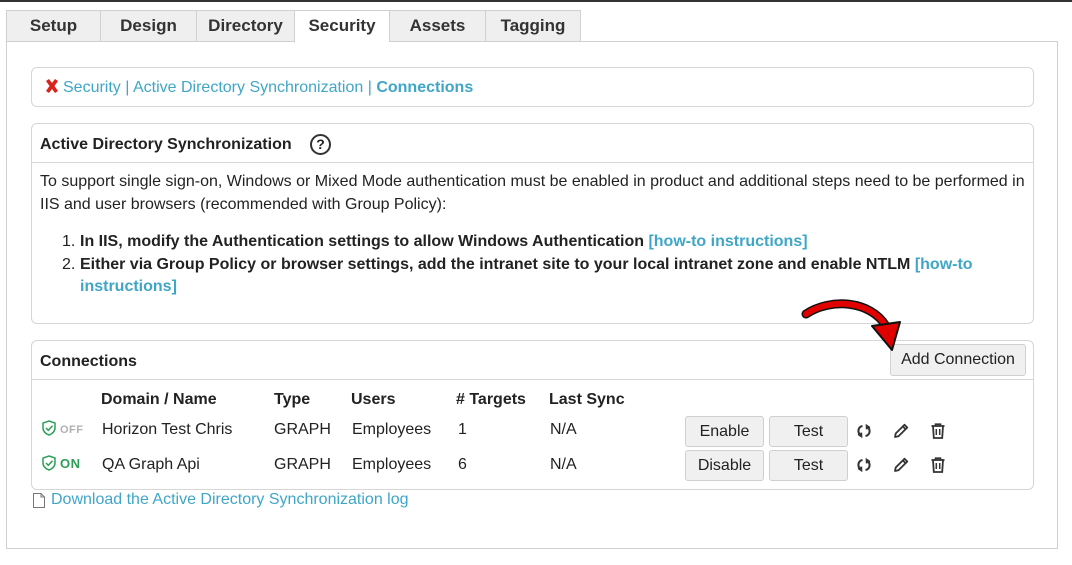  What do you see at coordinates (69, 264) in the screenshot?
I see `step-number: 2.` at bounding box center [69, 264].